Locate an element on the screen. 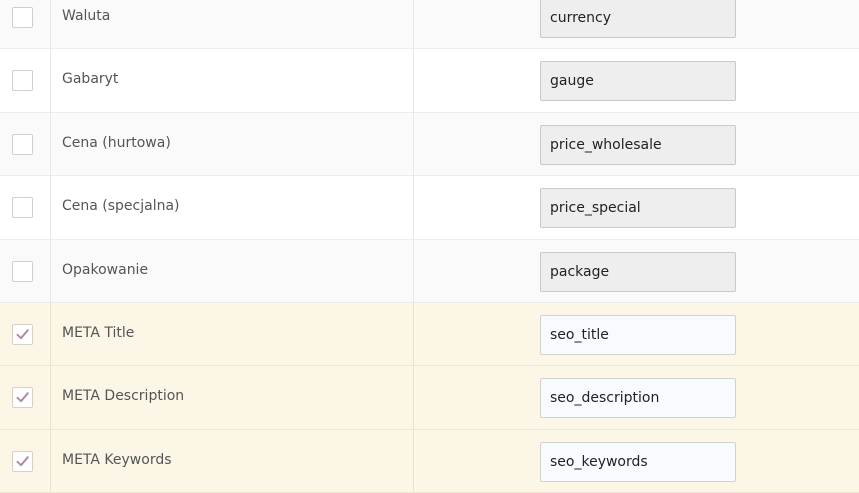 This screenshot has width=859, height=493. table-row: Opakowanie is located at coordinates (429, 271).